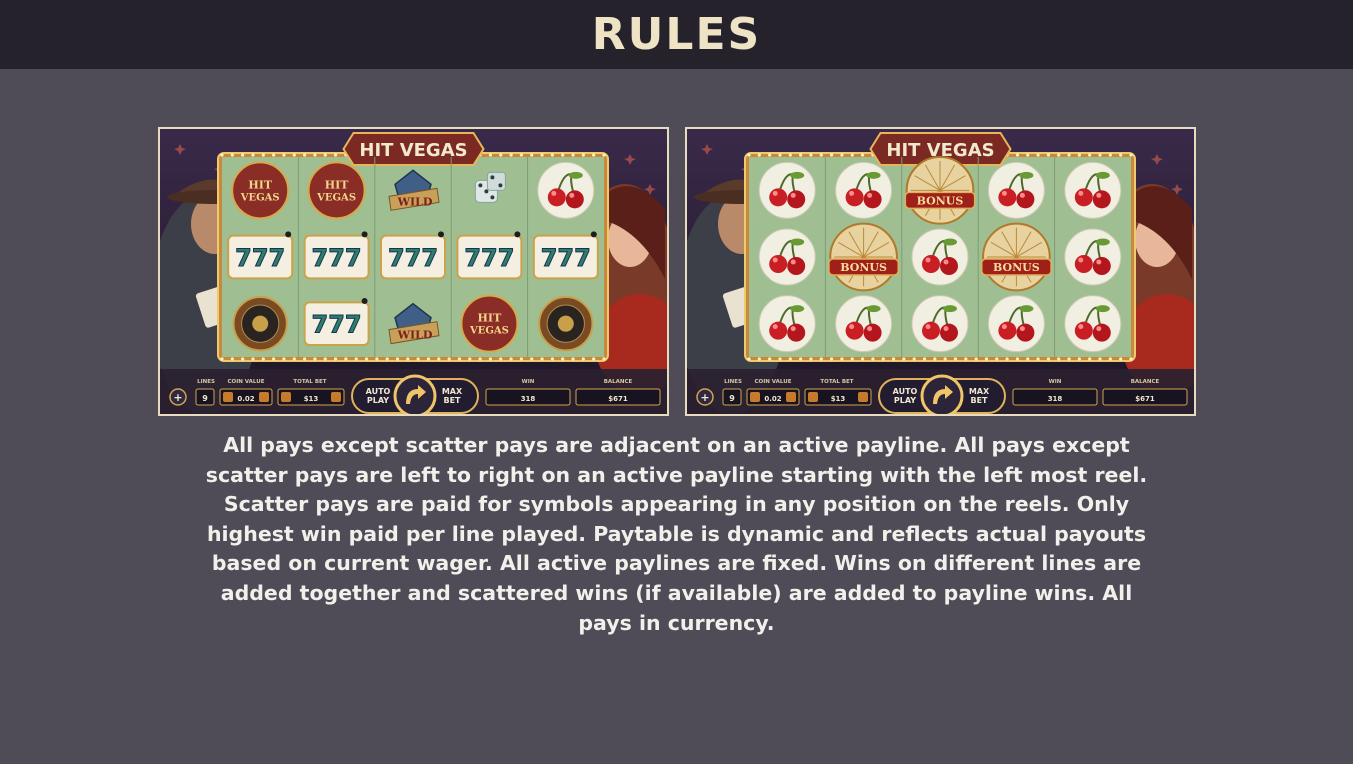 The image size is (1353, 764). What do you see at coordinates (676, 34) in the screenshot?
I see `page-title: RULES` at bounding box center [676, 34].